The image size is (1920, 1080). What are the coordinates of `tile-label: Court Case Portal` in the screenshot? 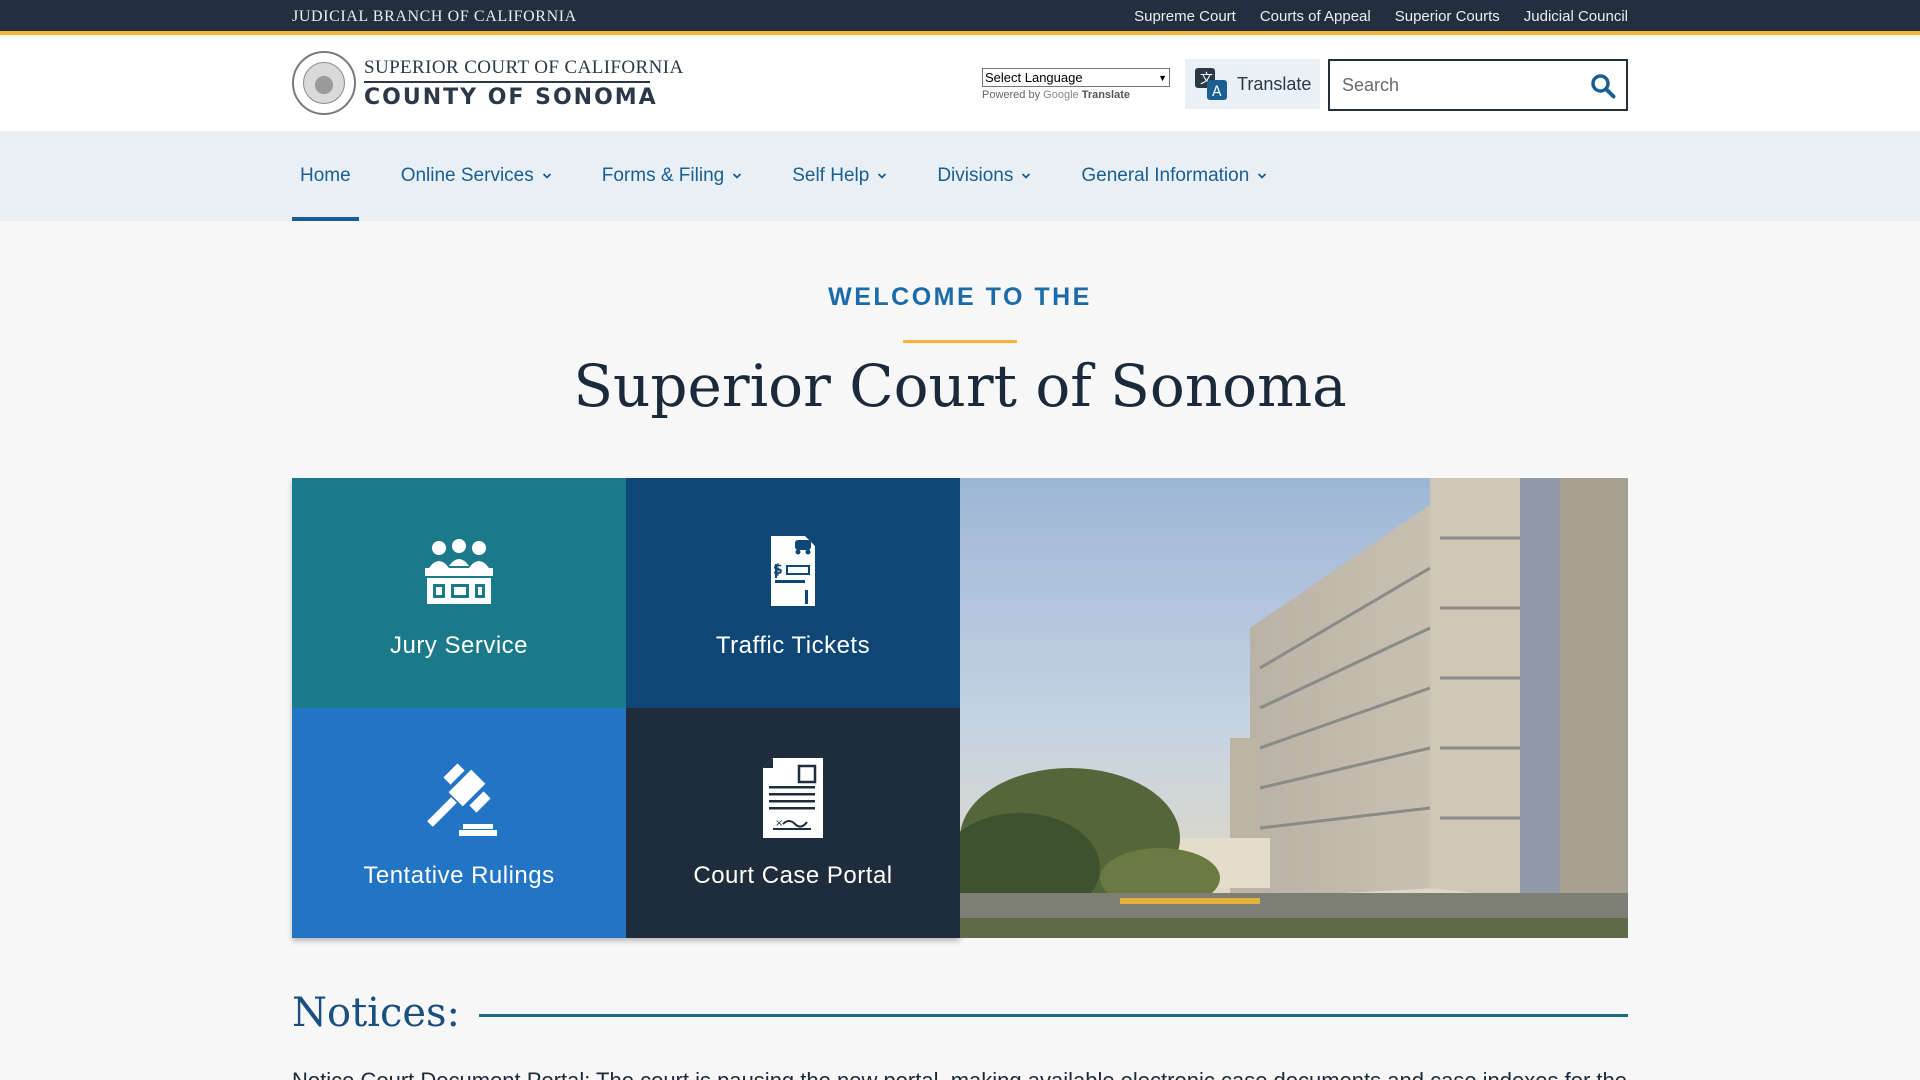 It's located at (793, 875).